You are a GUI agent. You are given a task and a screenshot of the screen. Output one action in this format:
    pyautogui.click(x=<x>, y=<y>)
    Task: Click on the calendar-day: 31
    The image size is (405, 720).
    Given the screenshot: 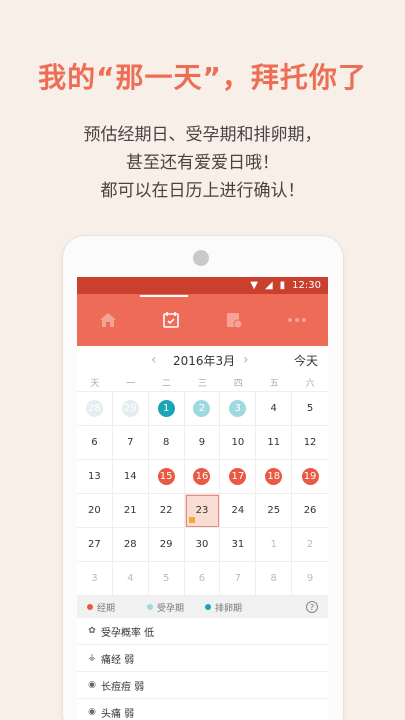 What is the action you would take?
    pyautogui.click(x=238, y=545)
    